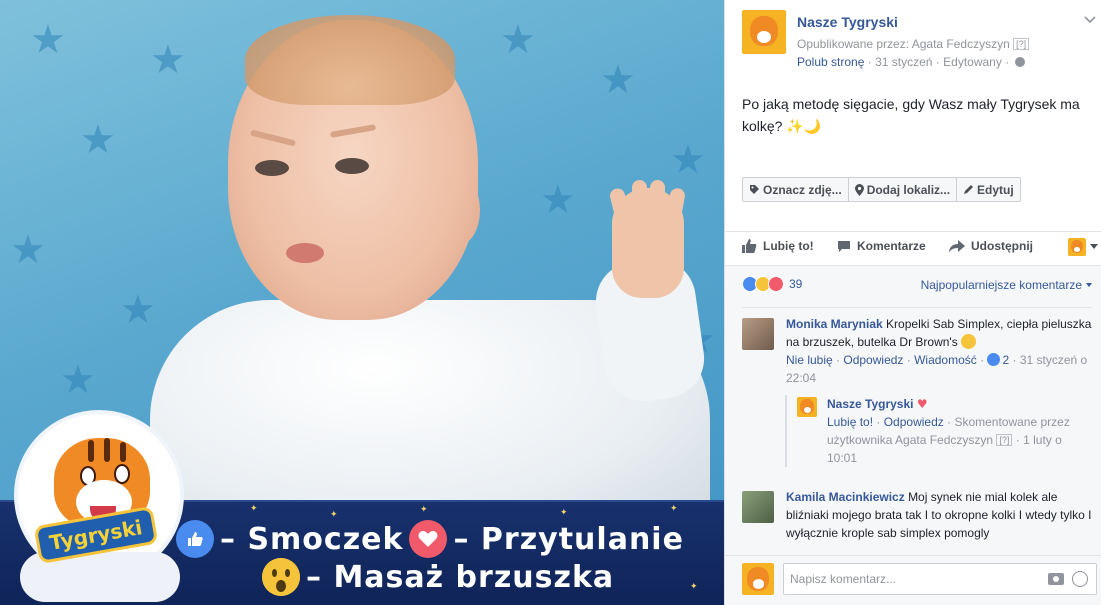  Describe the element at coordinates (1080, 579) in the screenshot. I see `emoji-icon` at that location.